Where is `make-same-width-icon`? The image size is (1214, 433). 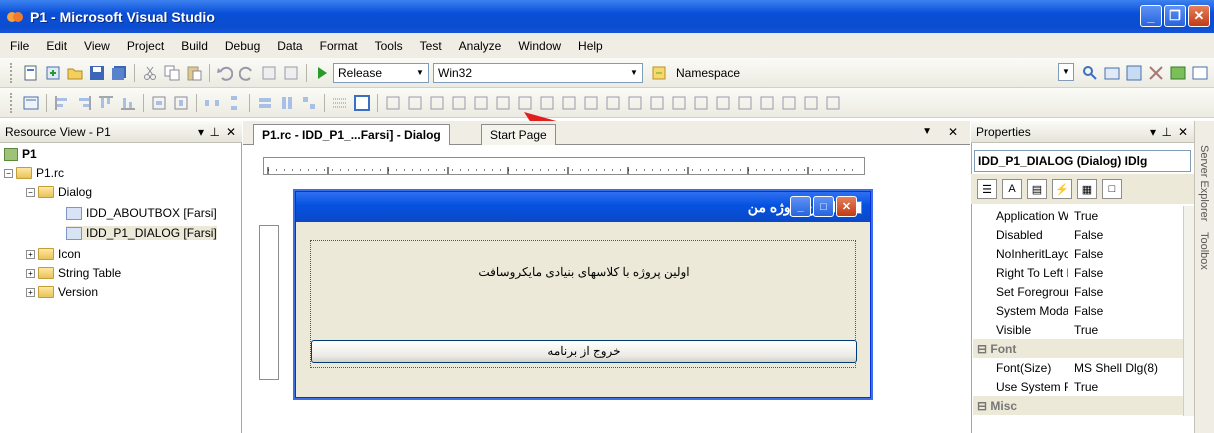 make-same-width-icon is located at coordinates (265, 103).